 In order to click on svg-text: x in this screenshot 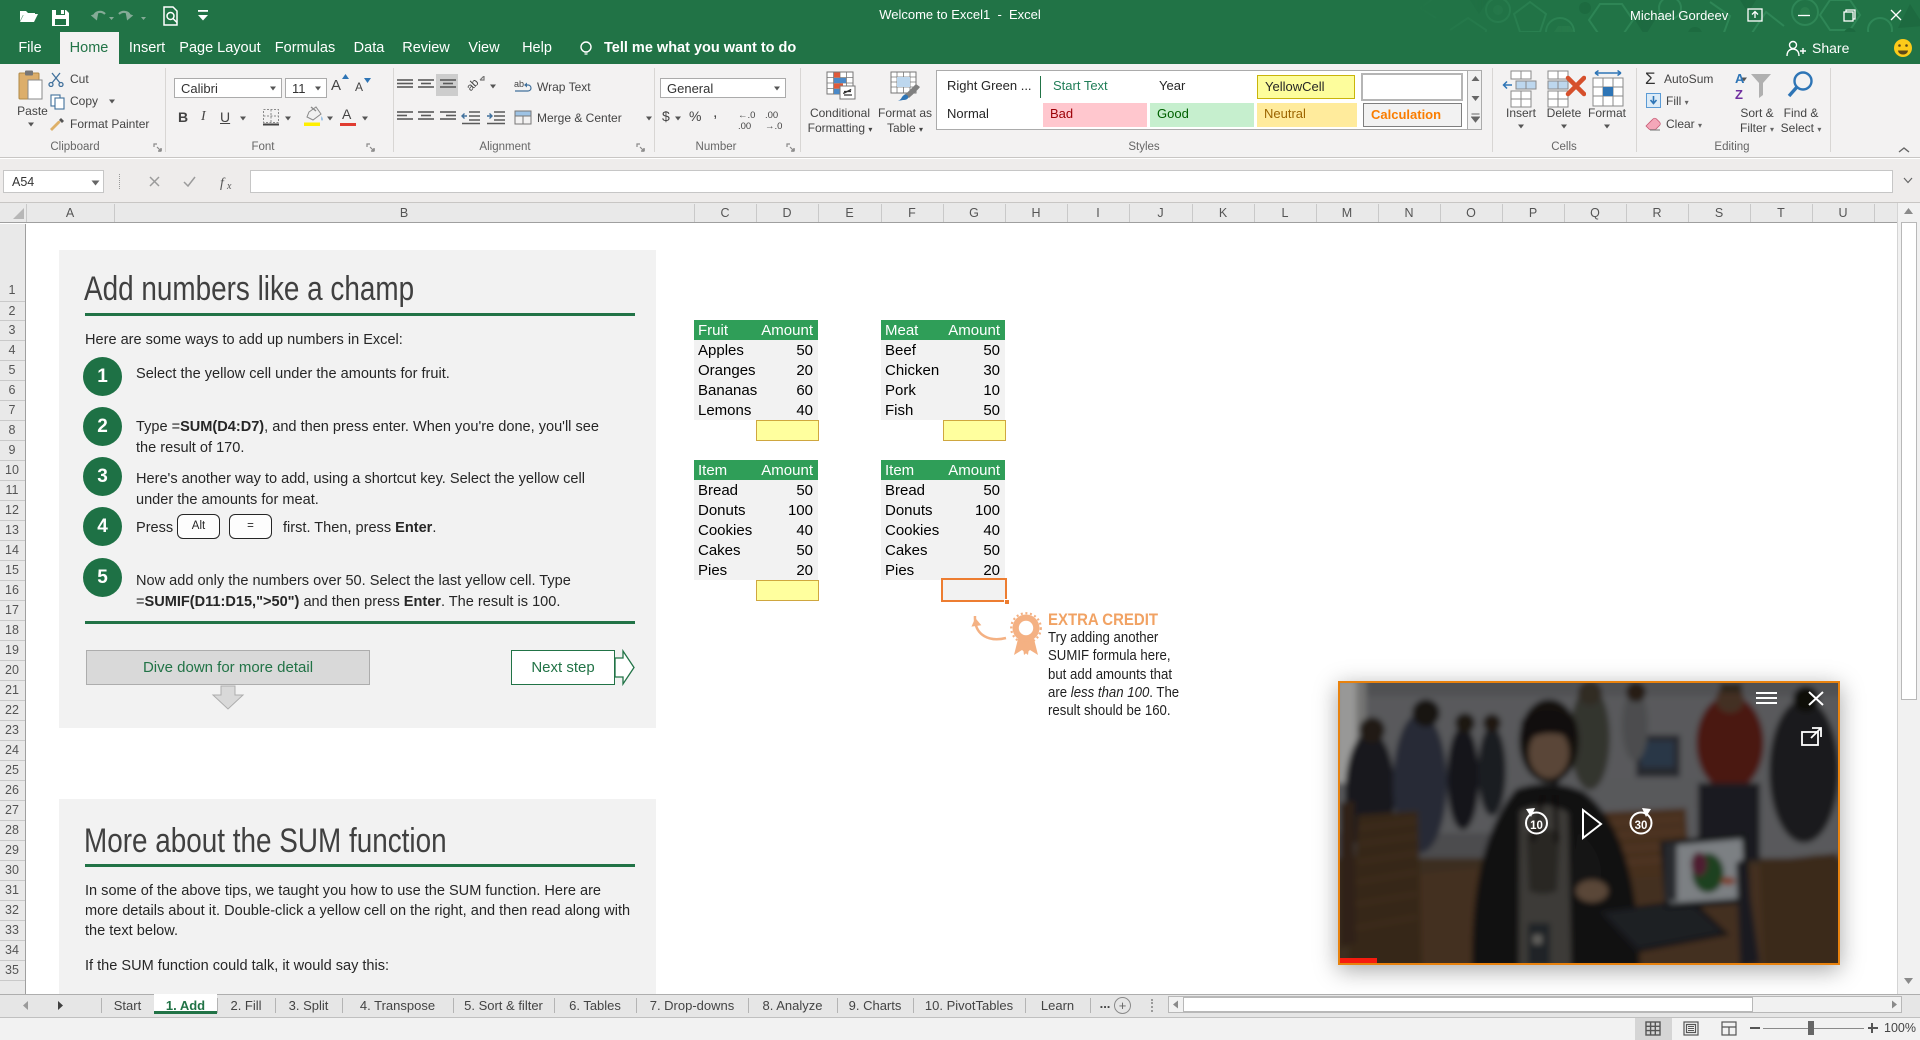, I will do `click(229, 186)`.